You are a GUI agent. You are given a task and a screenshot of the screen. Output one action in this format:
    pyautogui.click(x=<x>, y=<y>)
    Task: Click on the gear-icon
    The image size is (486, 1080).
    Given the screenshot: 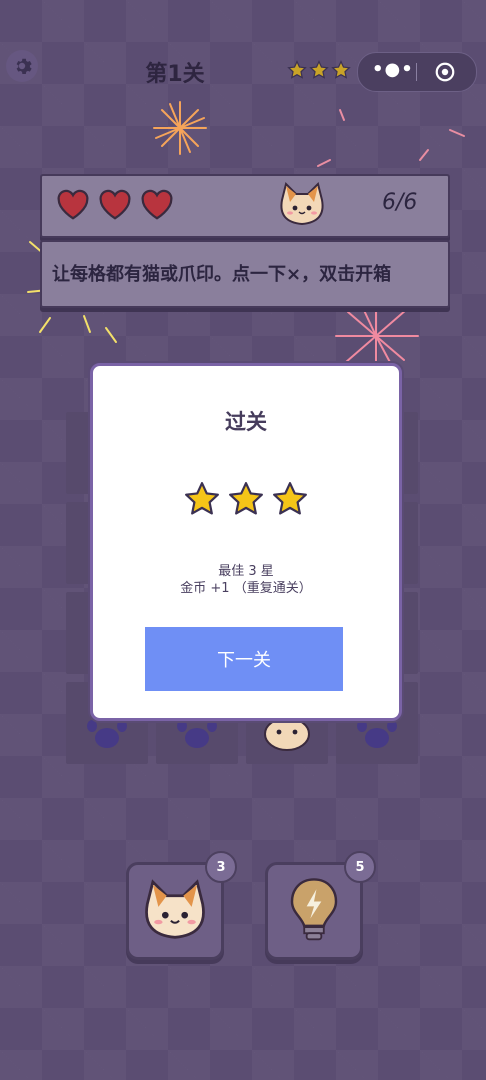 What is the action you would take?
    pyautogui.click(x=24, y=66)
    